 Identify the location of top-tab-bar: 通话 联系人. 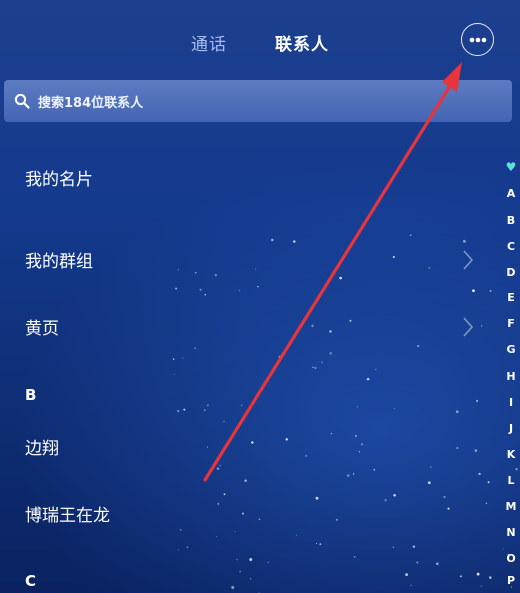
(260, 40).